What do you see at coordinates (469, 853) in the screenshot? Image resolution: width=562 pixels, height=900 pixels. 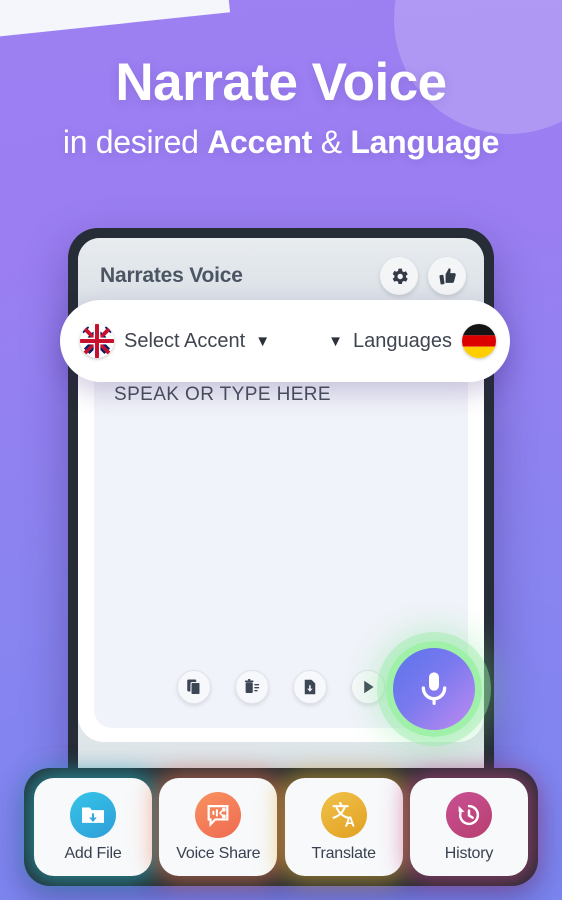 I see `feature-label-history: History` at bounding box center [469, 853].